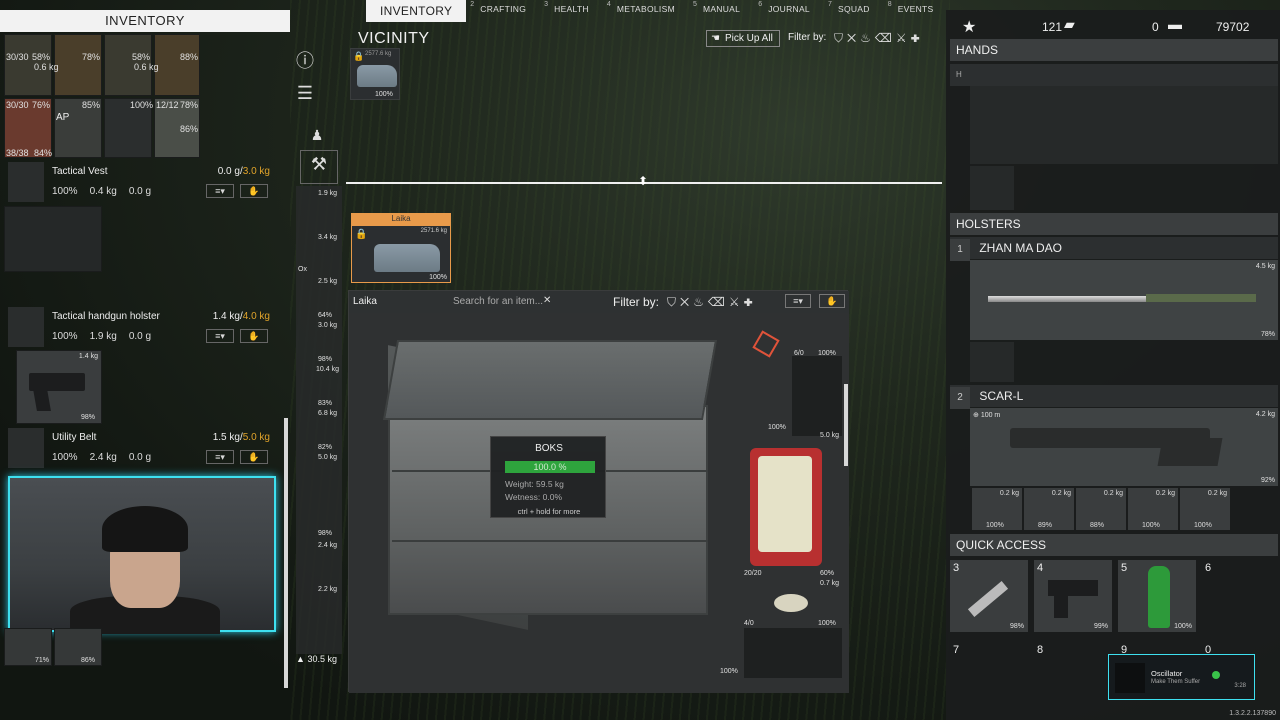  What do you see at coordinates (401, 248) in the screenshot?
I see `laika-vehicle-card: Laika 🔒 2571.6 kg 100%` at bounding box center [401, 248].